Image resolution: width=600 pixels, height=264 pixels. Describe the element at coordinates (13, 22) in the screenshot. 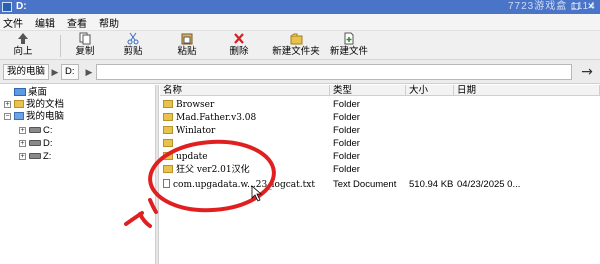

I see `menu-file: 文件` at that location.